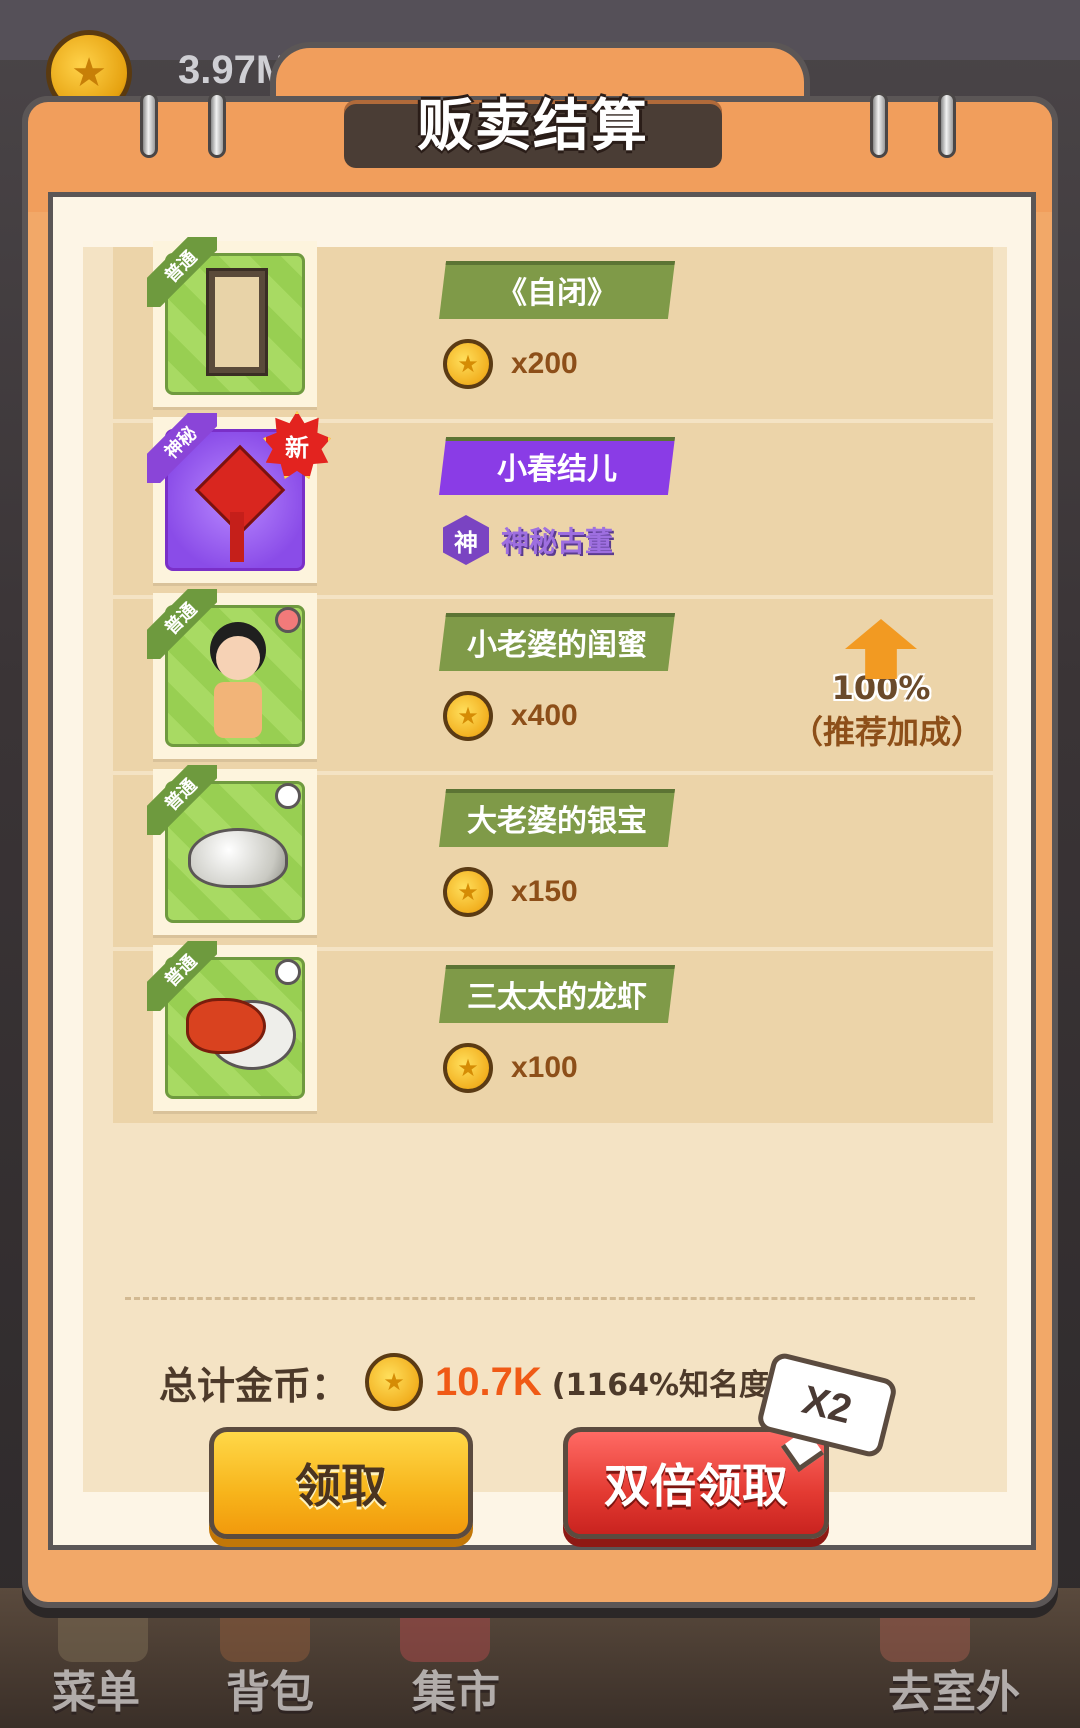 This screenshot has height=1728, width=1080. I want to click on nav-market: 集市, so click(456, 1688).